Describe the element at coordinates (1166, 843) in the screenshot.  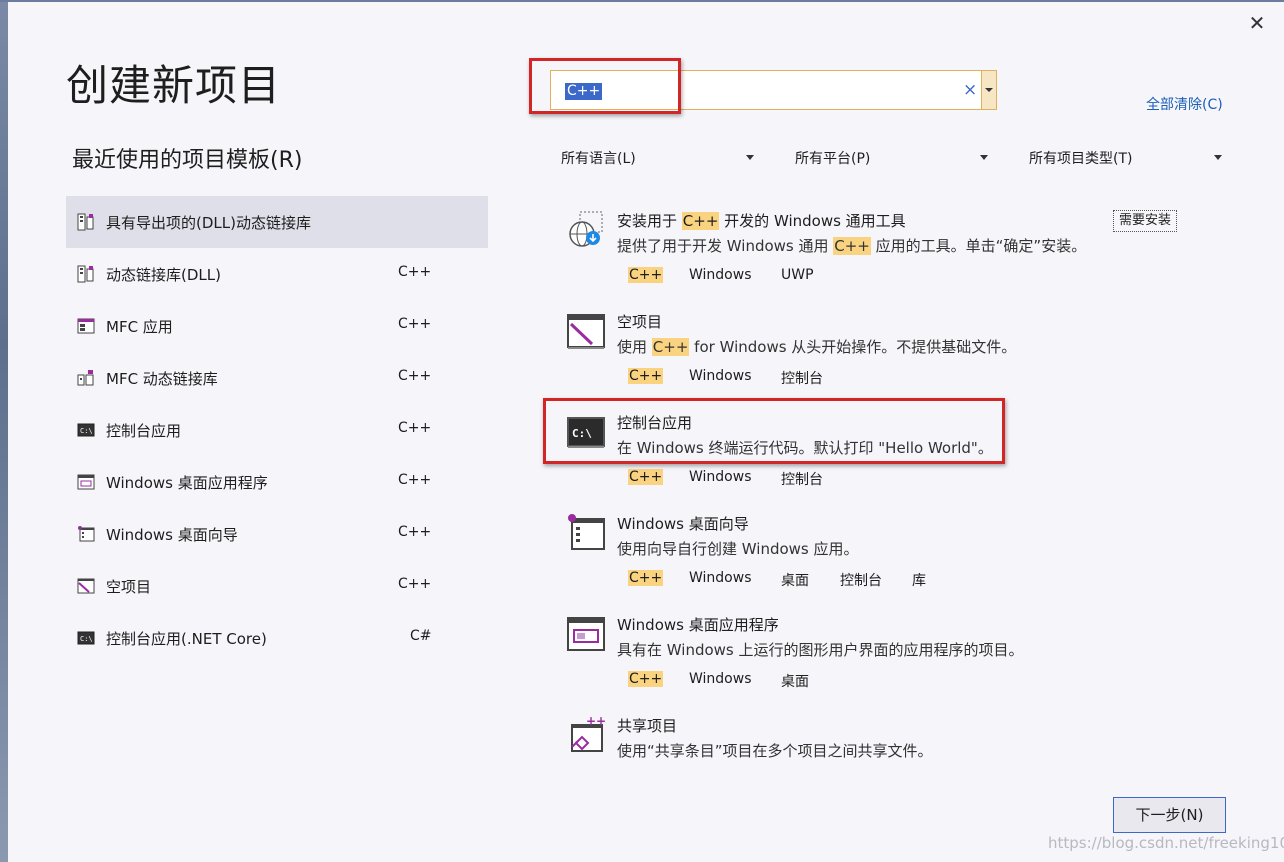
I see `watermark: https://blog.csdn.net/freeking101` at that location.